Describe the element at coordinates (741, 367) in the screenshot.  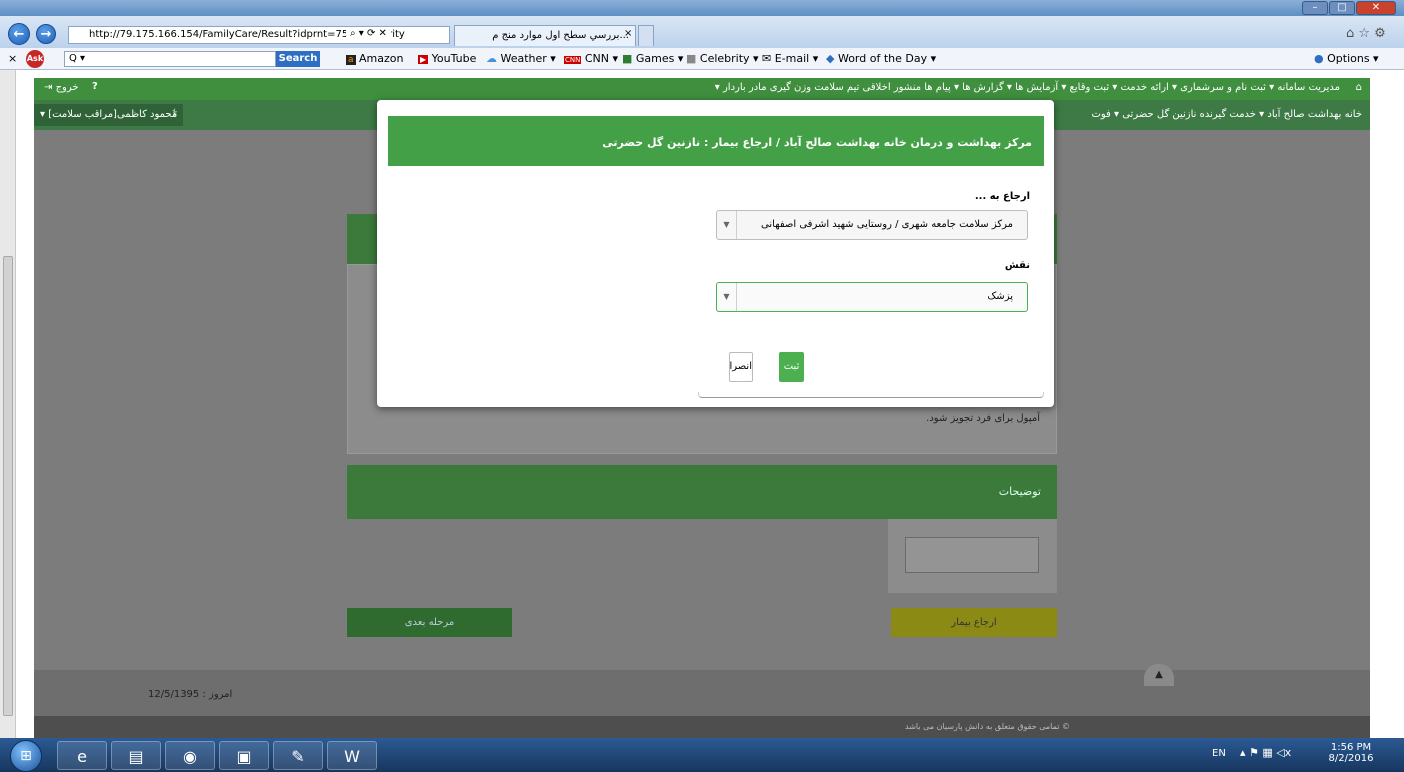
I see `cancel-button: انصراف` at that location.